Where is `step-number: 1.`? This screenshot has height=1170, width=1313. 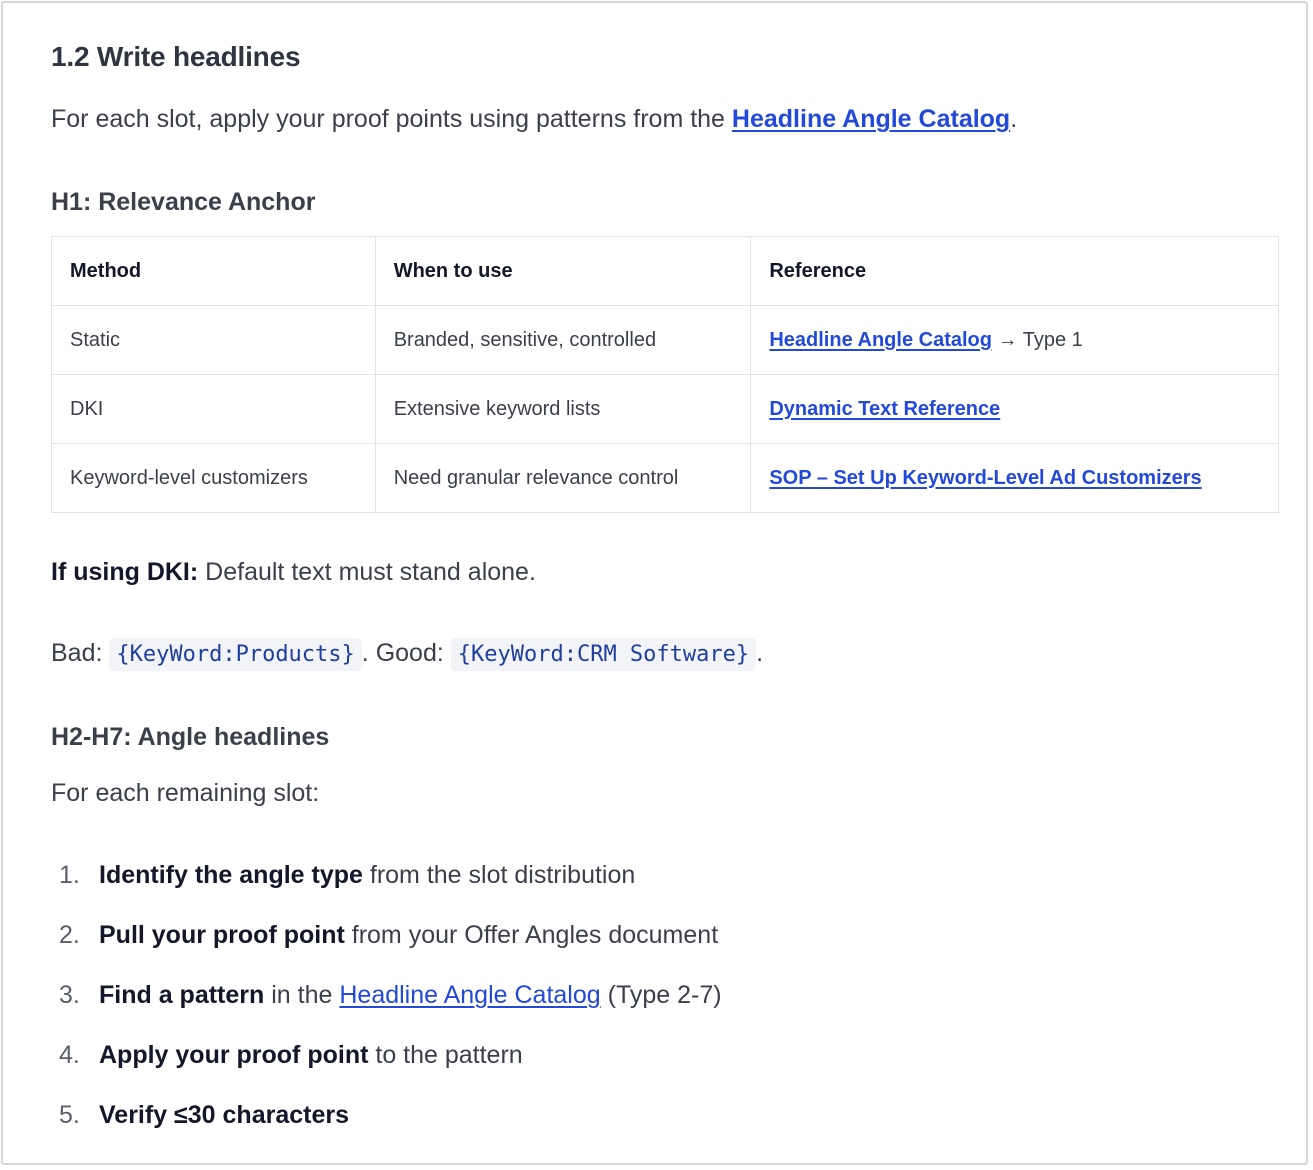
step-number: 1. is located at coordinates (69, 875).